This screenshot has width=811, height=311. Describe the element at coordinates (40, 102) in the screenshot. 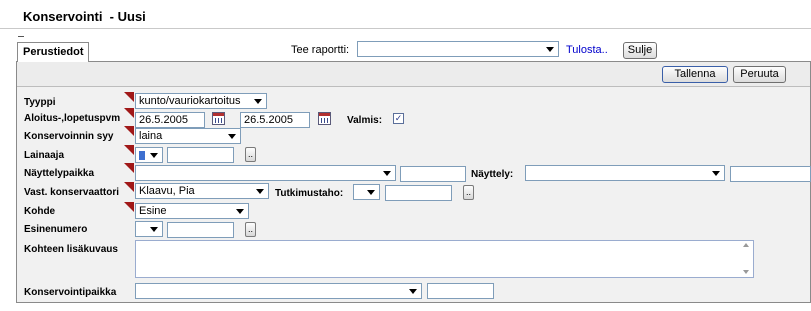

I see `tyyppi-label: Tyyppi` at that location.